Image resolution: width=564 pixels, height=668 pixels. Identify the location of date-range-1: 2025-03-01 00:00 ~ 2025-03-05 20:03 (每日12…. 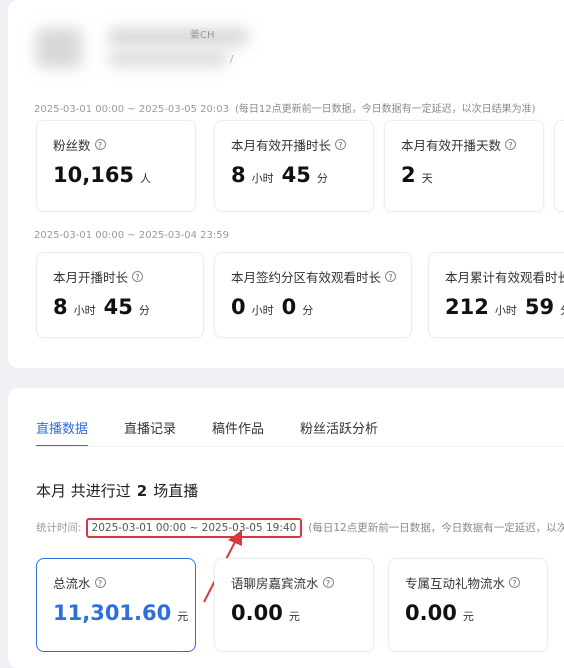
(285, 107).